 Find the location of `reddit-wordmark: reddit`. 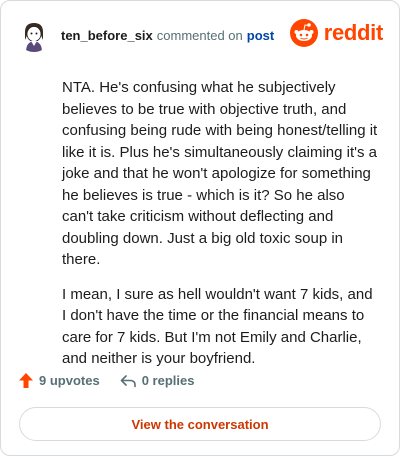

reddit-wordmark: reddit is located at coordinates (353, 32).